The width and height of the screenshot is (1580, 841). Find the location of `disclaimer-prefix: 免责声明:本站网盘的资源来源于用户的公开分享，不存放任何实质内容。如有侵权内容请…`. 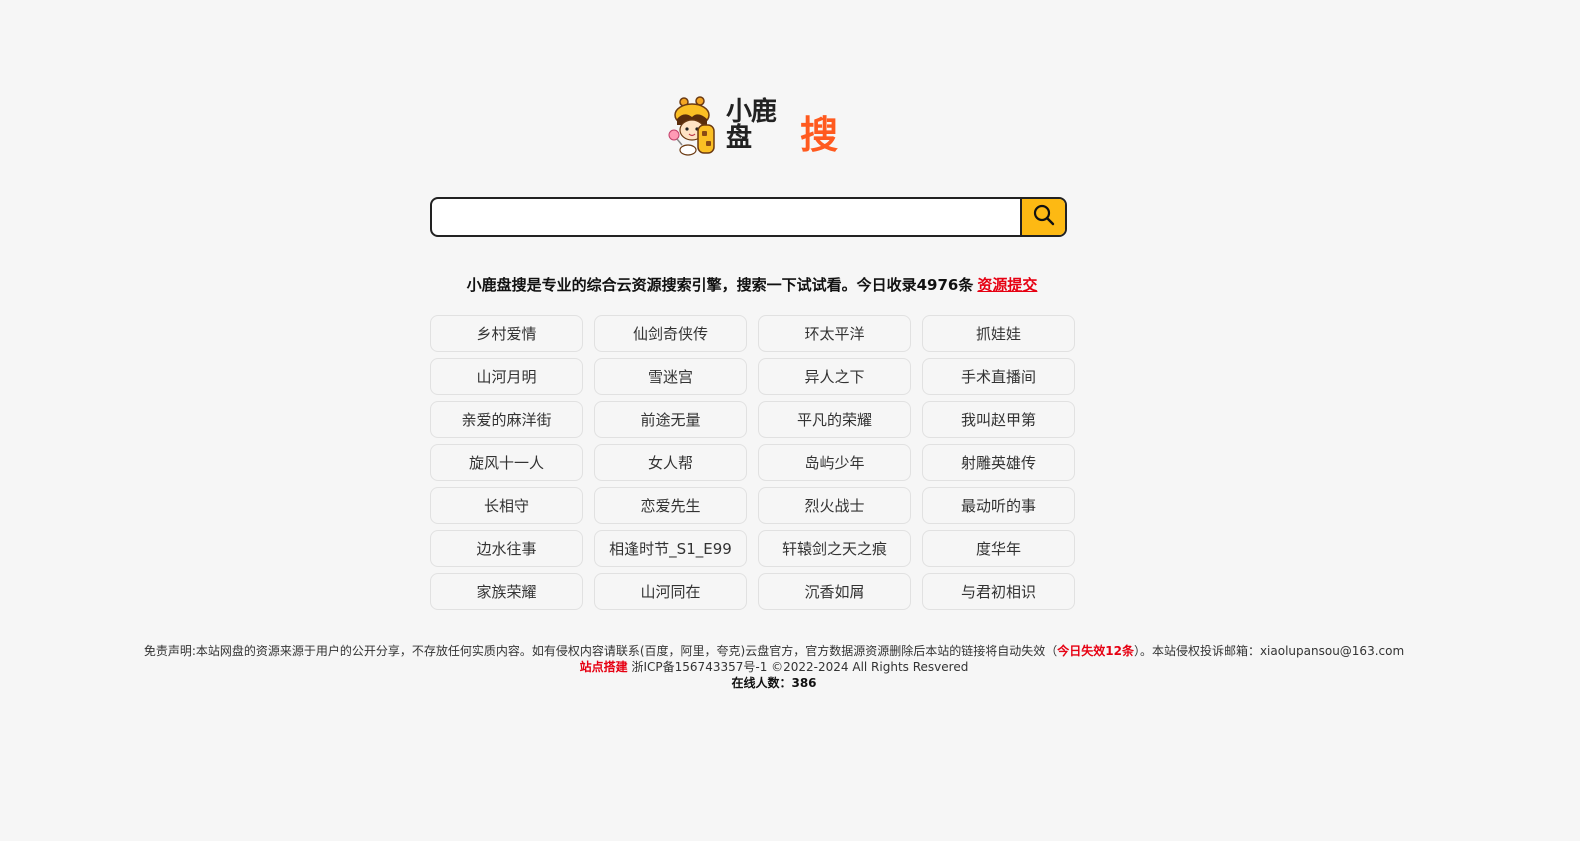

disclaimer-prefix: 免责声明:本站网盘的资源来源于用户的公开分享，不存放任何实质内容。如有侵权内容请… is located at coordinates (600, 651).